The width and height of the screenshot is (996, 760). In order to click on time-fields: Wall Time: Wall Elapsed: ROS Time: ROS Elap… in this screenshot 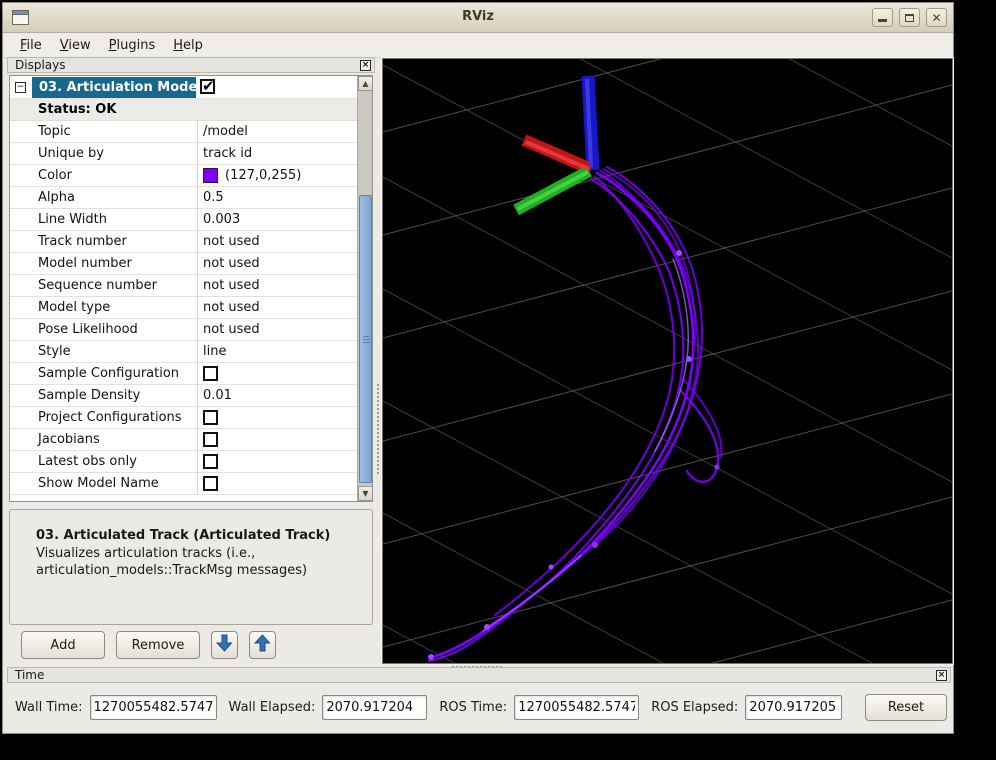, I will do `click(481, 707)`.